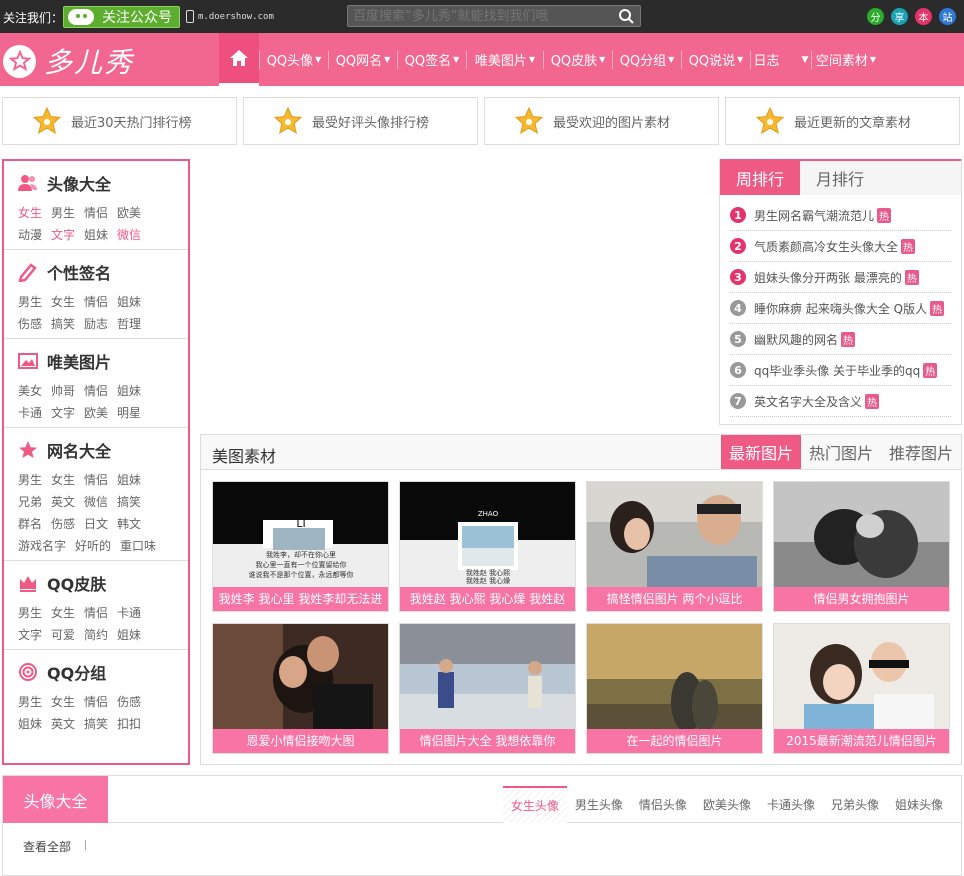  What do you see at coordinates (840, 370) in the screenshot?
I see `ranking-item: 6 qq毕业季头像 关于毕业季的qq 热` at bounding box center [840, 370].